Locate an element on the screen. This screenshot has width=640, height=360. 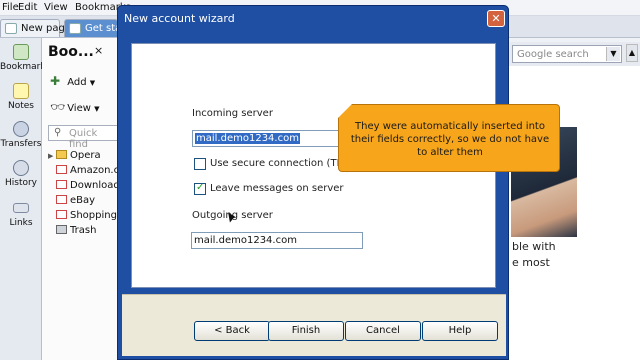
sidebar-item-label: History is located at coordinates (21, 183).